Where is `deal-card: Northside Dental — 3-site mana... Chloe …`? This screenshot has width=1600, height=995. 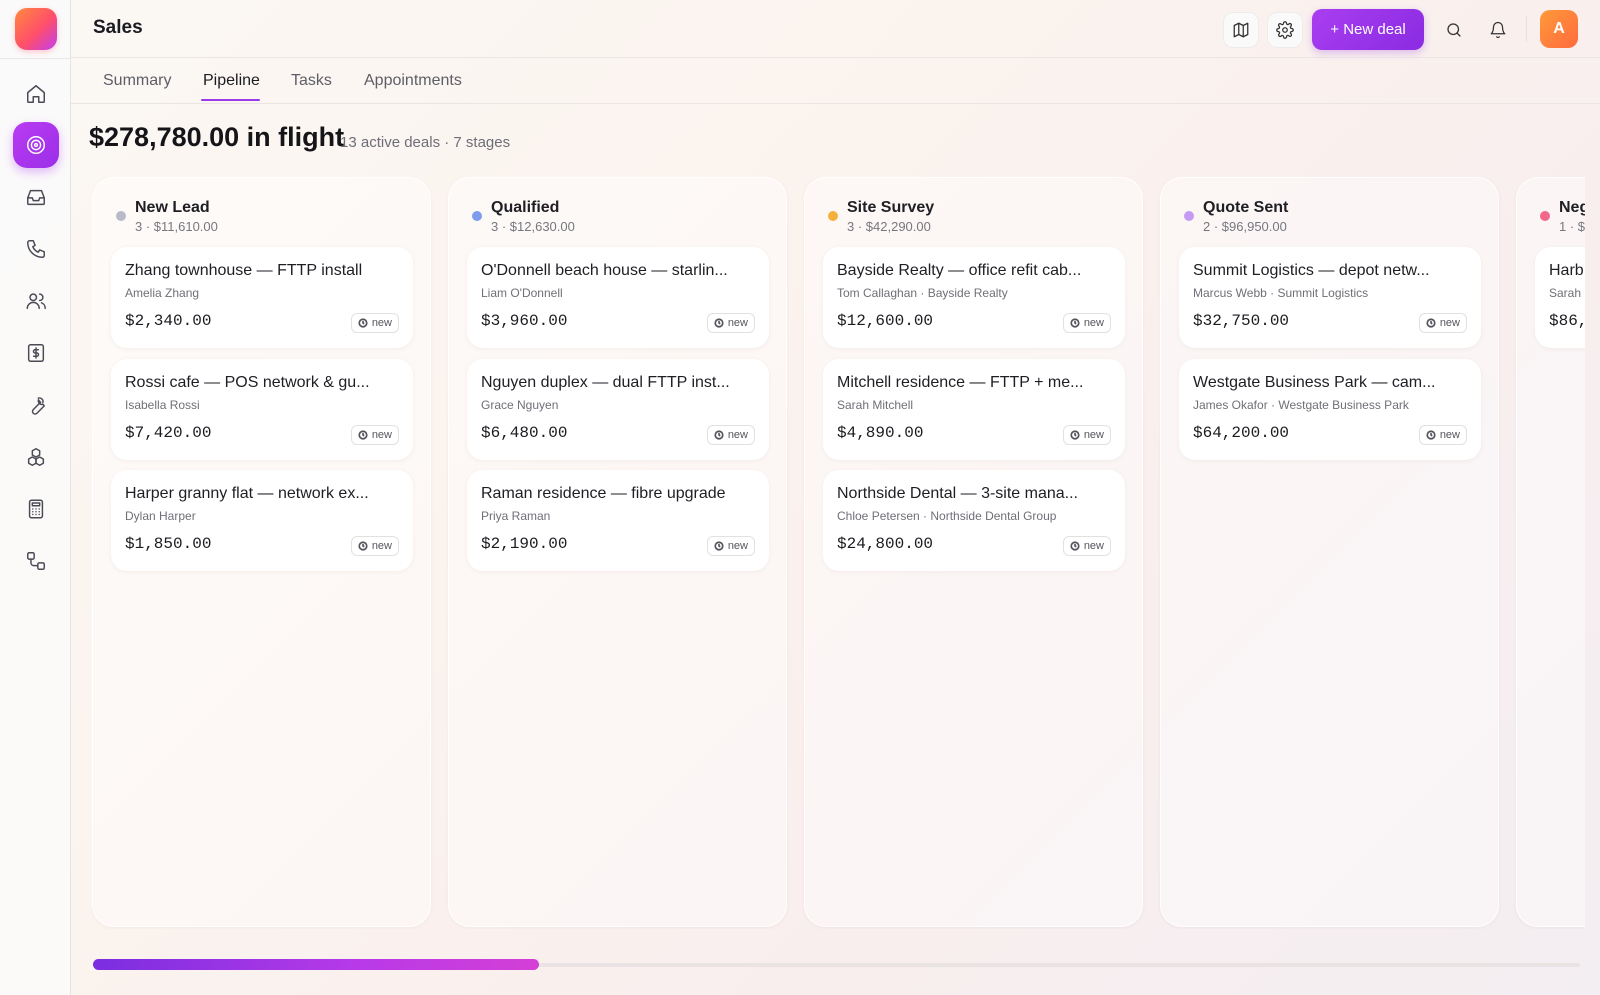
deal-card: Northside Dental — 3-site mana... Chloe … is located at coordinates (974, 520).